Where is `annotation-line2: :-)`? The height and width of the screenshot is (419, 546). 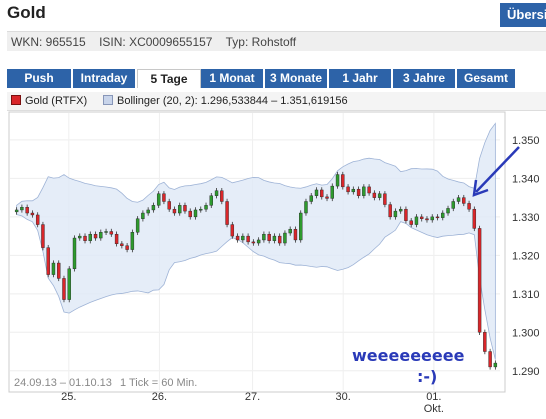 annotation-line2: :-) is located at coordinates (427, 376).